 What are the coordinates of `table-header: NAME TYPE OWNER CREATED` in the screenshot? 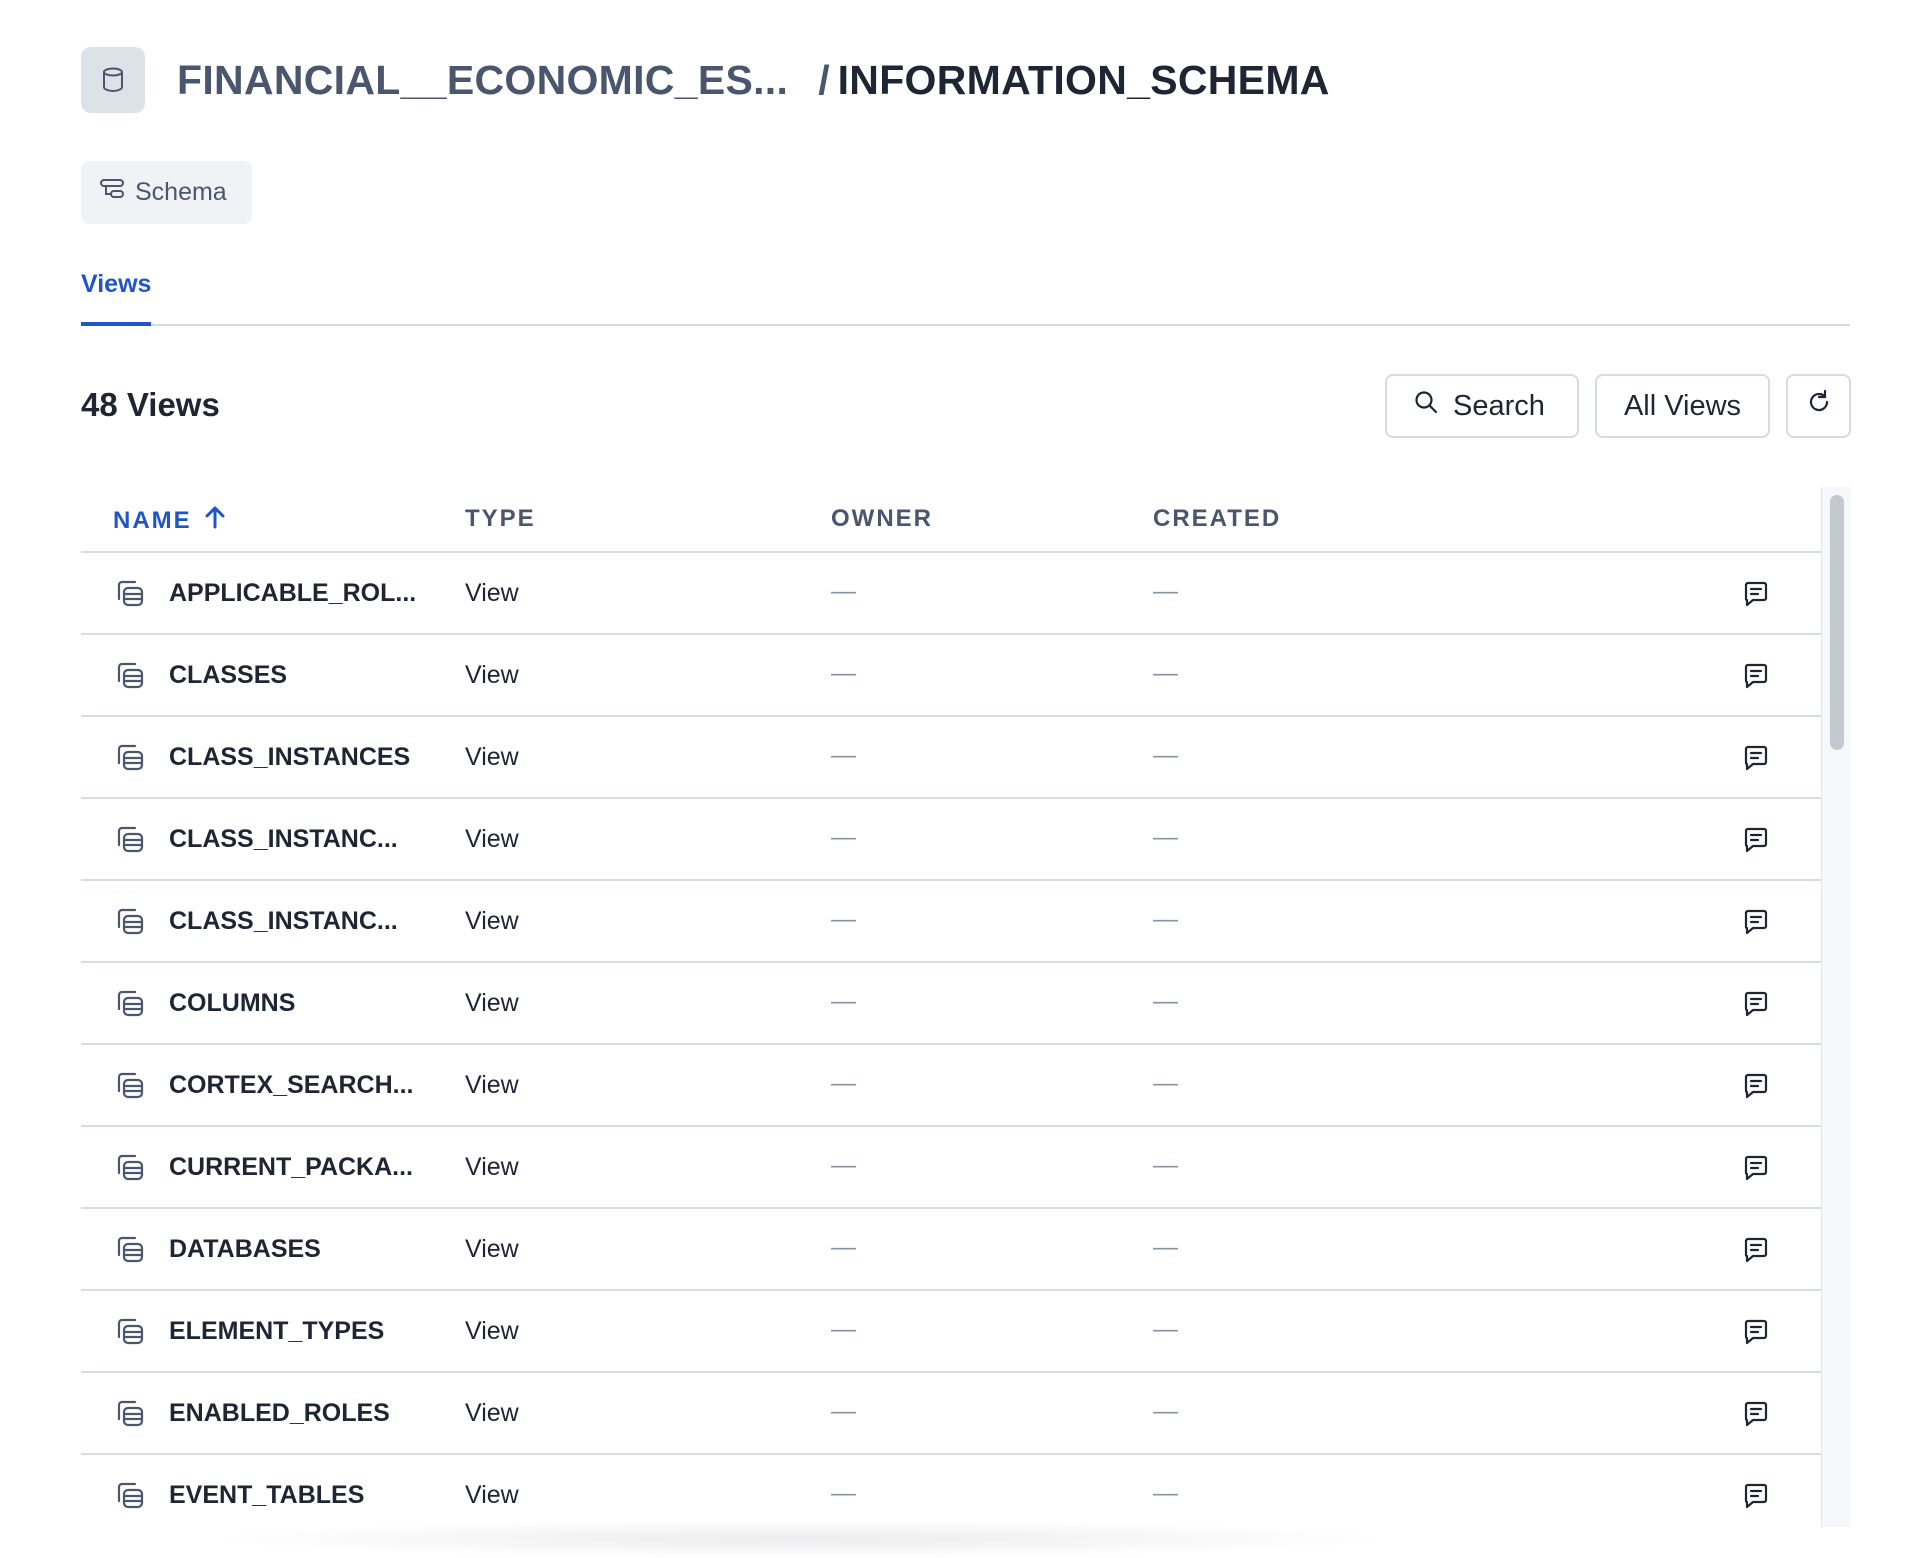 It's located at (951, 520).